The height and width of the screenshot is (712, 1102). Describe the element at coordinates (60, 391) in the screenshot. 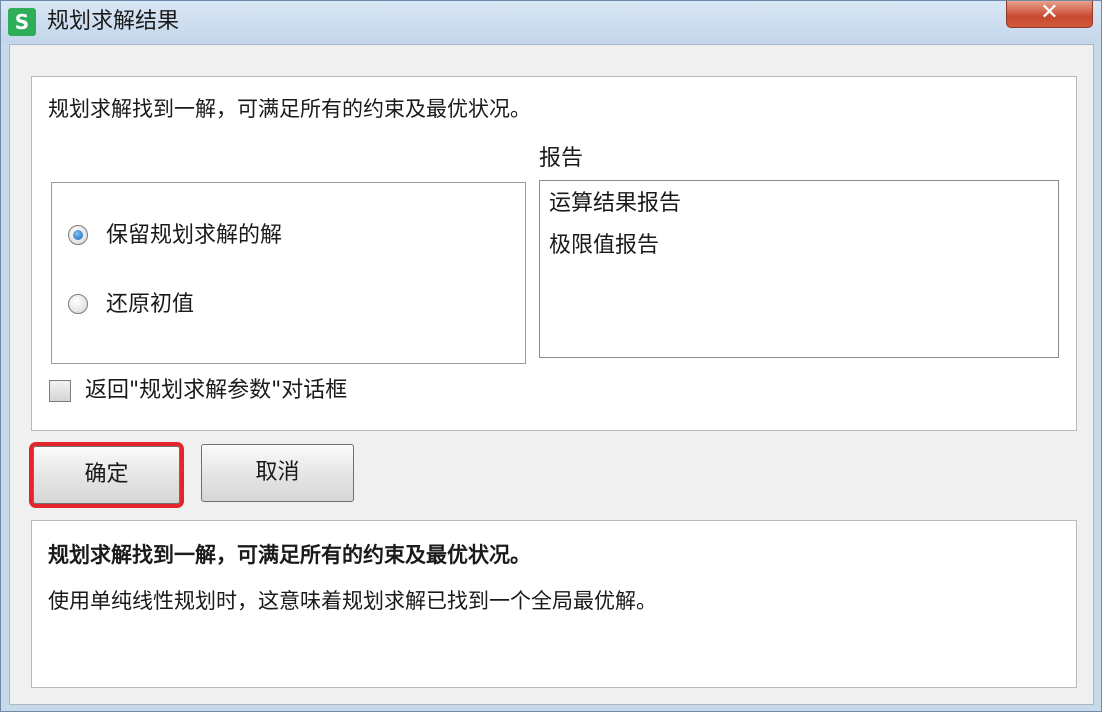

I see `return-checkbox` at that location.